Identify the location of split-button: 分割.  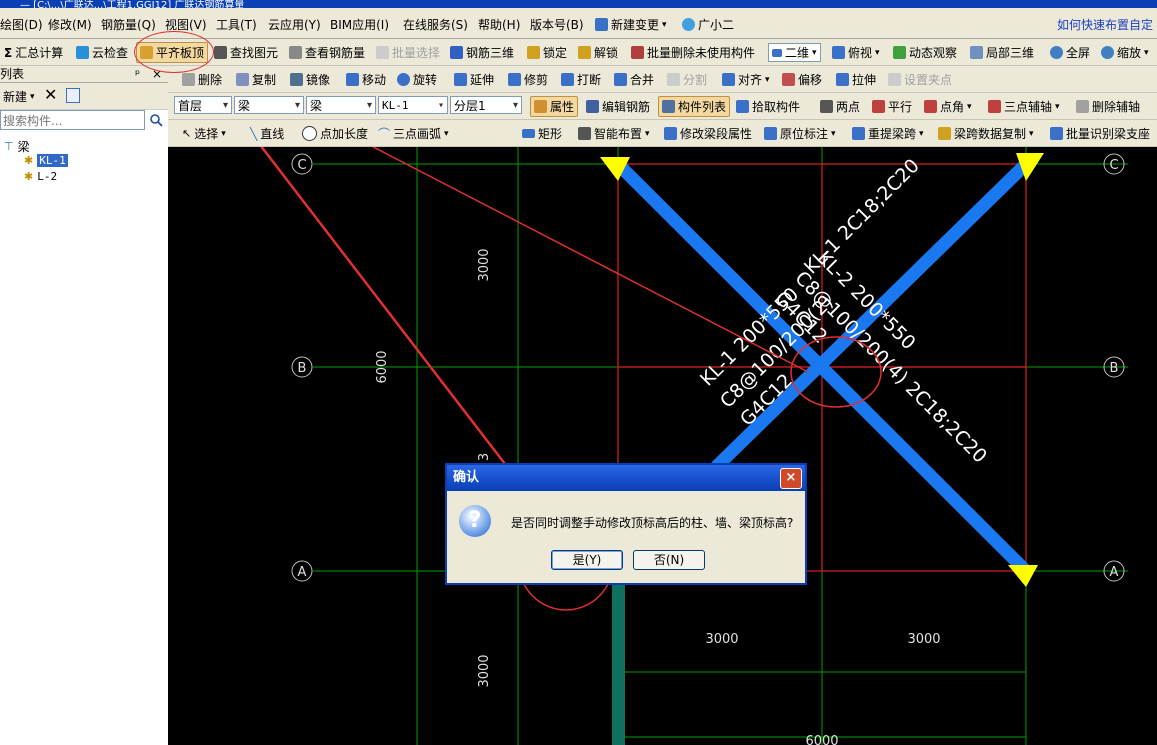
(687, 79).